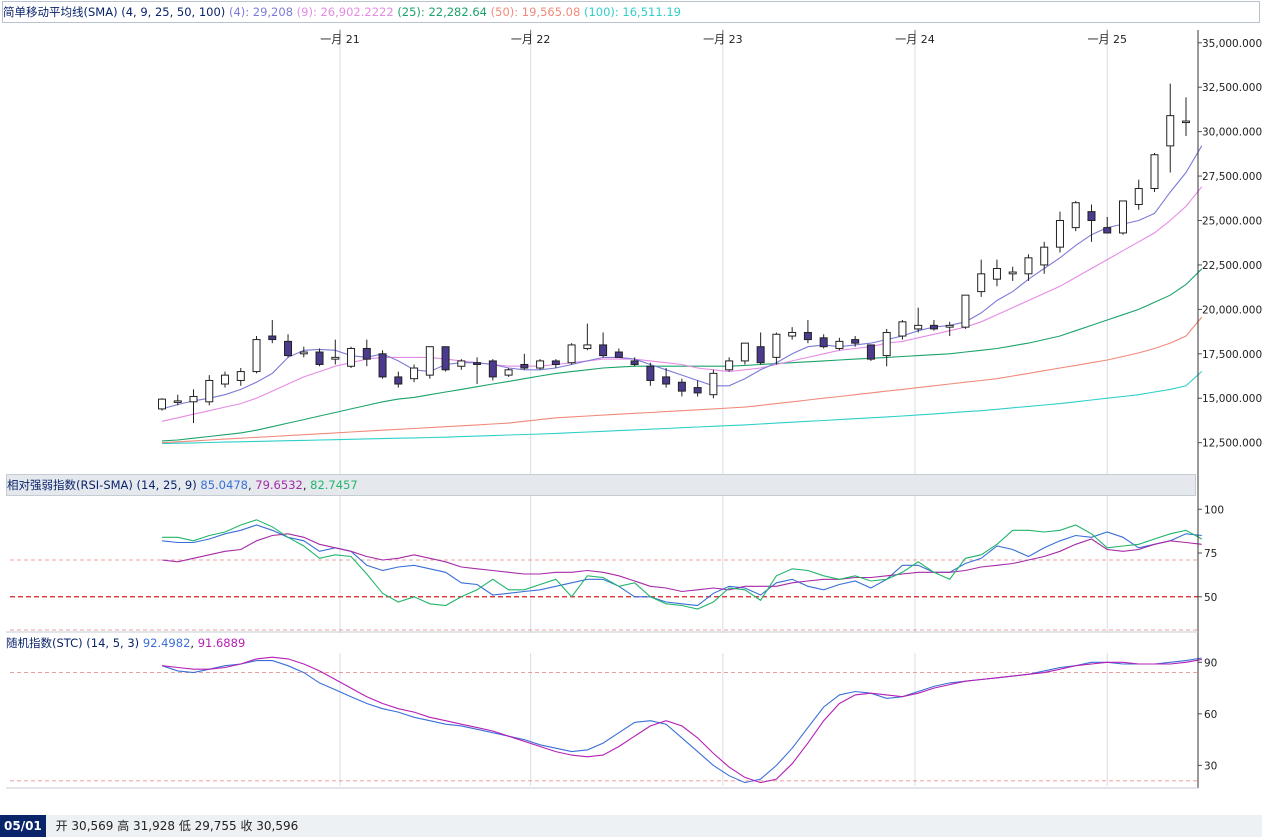  Describe the element at coordinates (531, 39) in the screenshot. I see `x-tick-label: 一月 22` at that location.